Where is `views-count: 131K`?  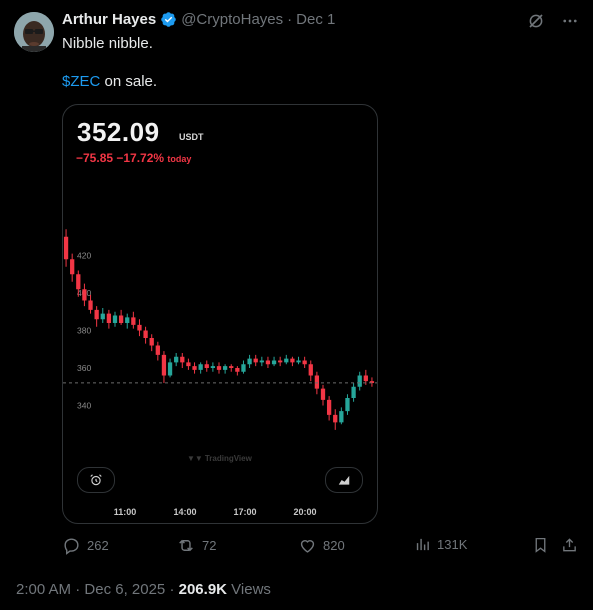 views-count: 131K is located at coordinates (452, 544).